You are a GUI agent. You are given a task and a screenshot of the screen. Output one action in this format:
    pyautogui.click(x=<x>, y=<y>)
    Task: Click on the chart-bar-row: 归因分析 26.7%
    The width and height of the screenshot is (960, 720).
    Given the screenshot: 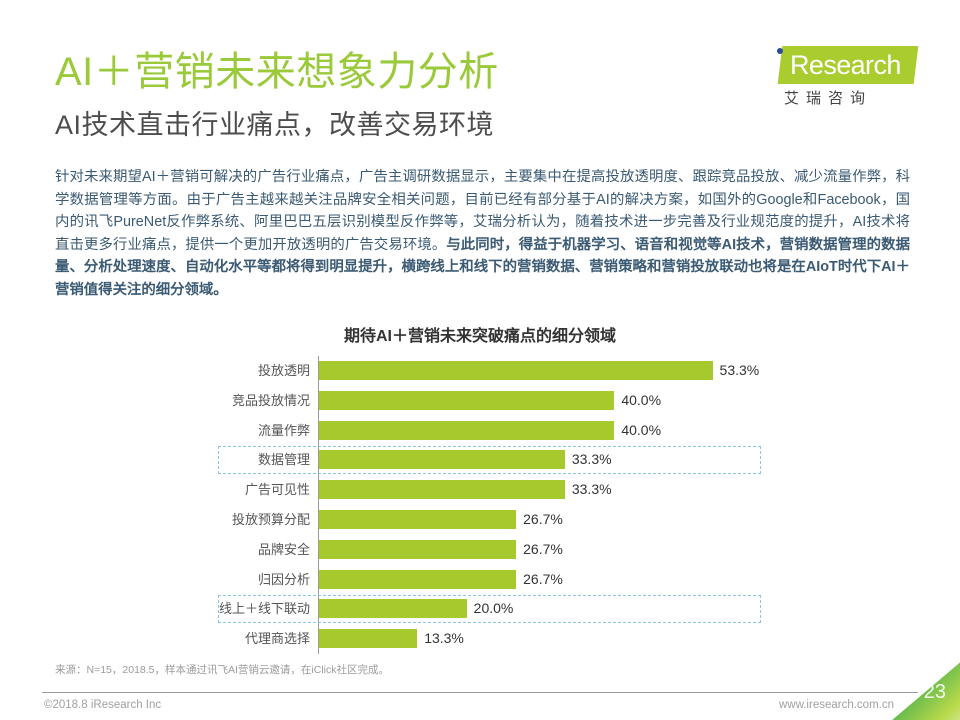 What is the action you would take?
    pyautogui.click(x=490, y=580)
    